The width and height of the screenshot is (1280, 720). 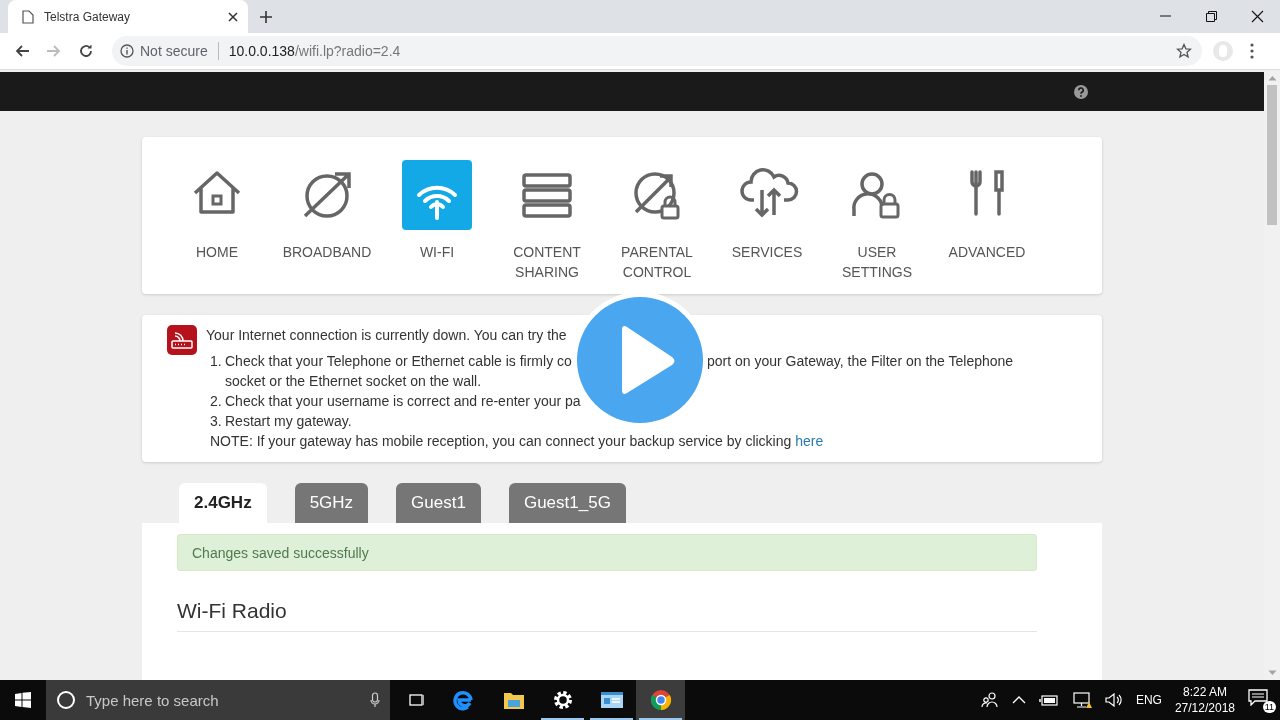 I want to click on battery-icon, so click(x=1048, y=700).